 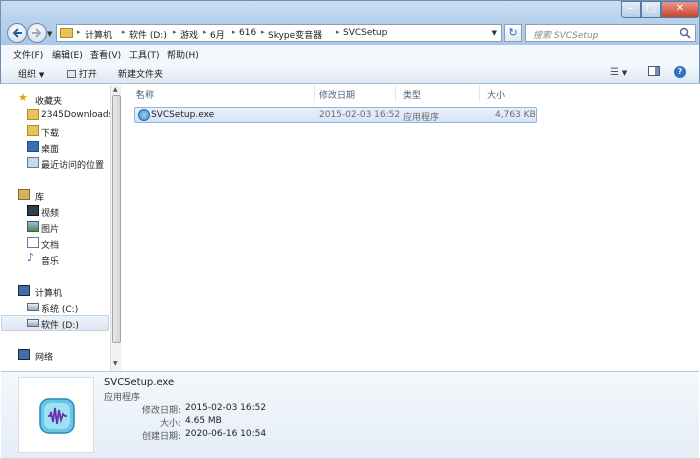 What do you see at coordinates (33, 226) in the screenshot?
I see `pictures-icon` at bounding box center [33, 226].